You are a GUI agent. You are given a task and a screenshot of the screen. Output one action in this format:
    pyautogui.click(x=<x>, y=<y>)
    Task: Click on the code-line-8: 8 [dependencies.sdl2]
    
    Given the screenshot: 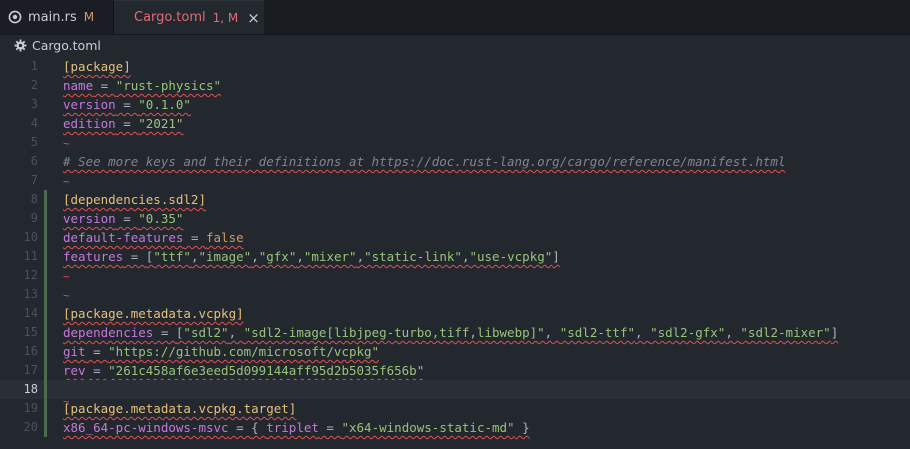 What is the action you would take?
    pyautogui.click(x=455, y=199)
    